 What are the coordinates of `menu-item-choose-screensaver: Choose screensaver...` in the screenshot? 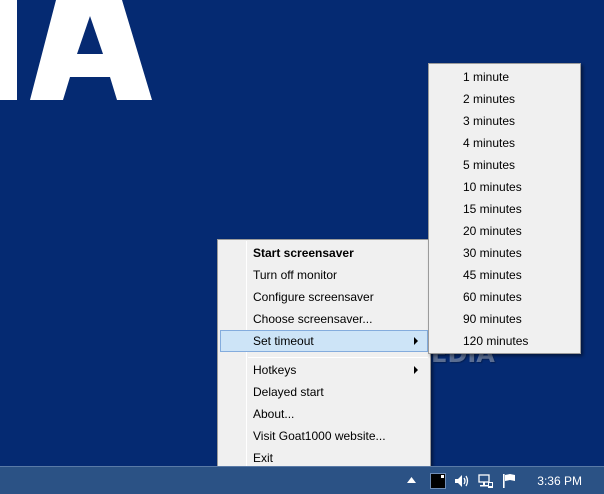 It's located at (324, 319).